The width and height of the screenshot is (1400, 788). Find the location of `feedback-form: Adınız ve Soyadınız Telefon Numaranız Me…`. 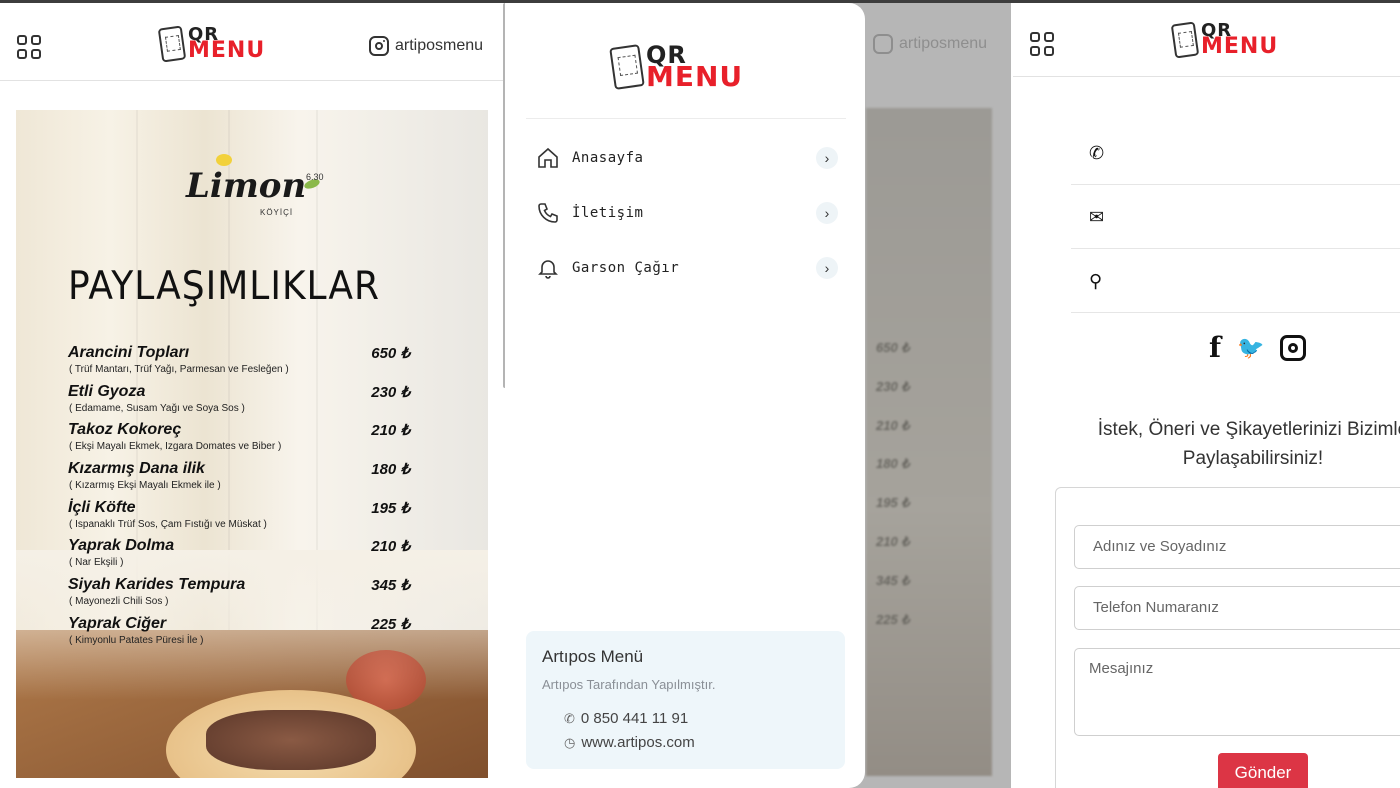

feedback-form: Adınız ve Soyadınız Telefon Numaranız Me… is located at coordinates (1227, 637).